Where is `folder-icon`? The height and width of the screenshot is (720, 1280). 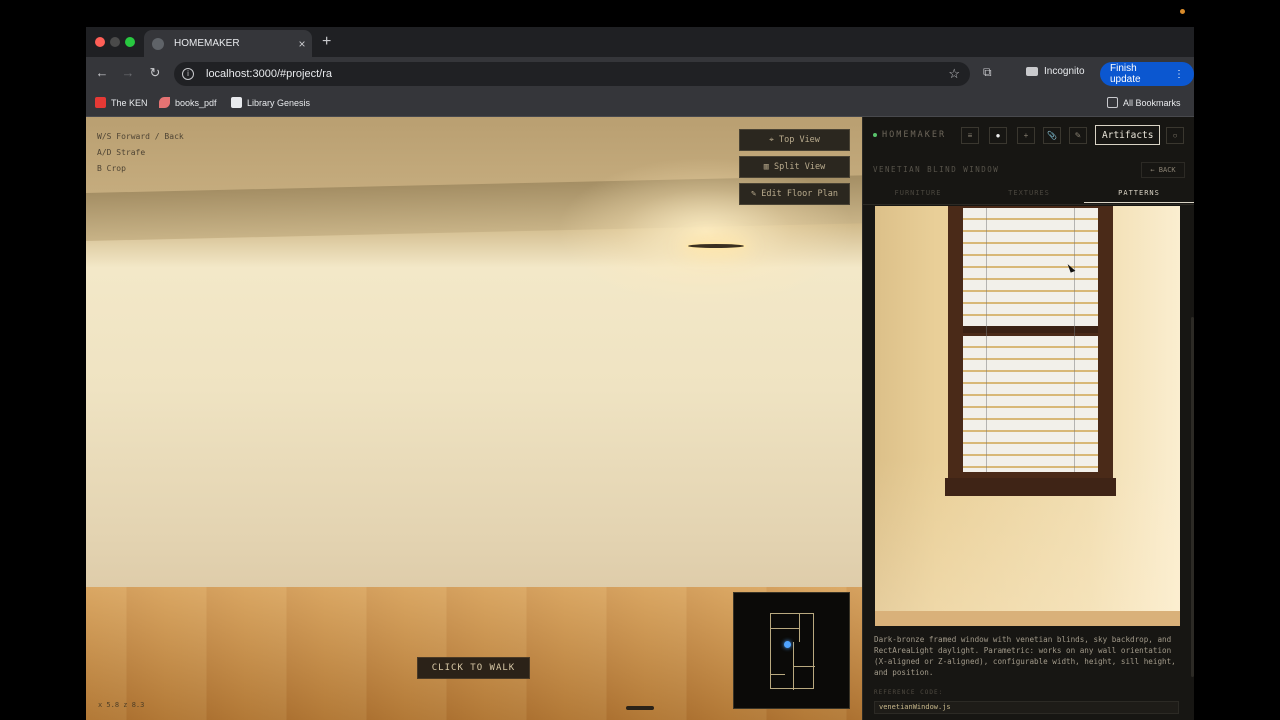
folder-icon is located at coordinates (1112, 102).